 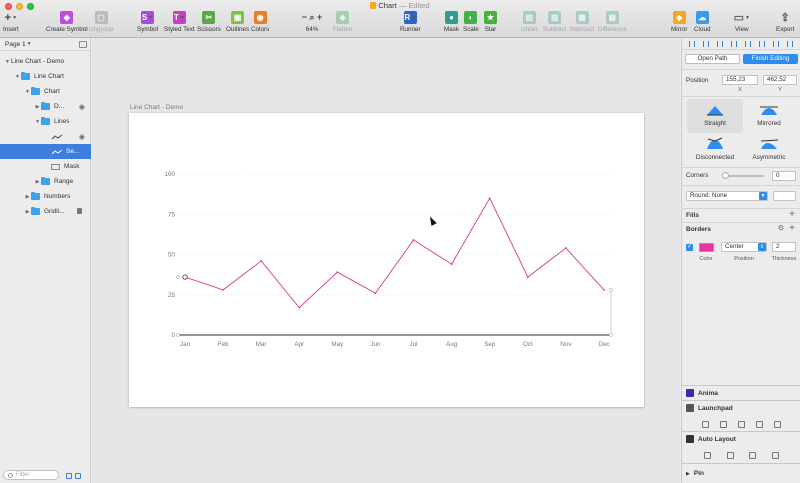 I want to click on range-end-handle, so click(x=611, y=290).